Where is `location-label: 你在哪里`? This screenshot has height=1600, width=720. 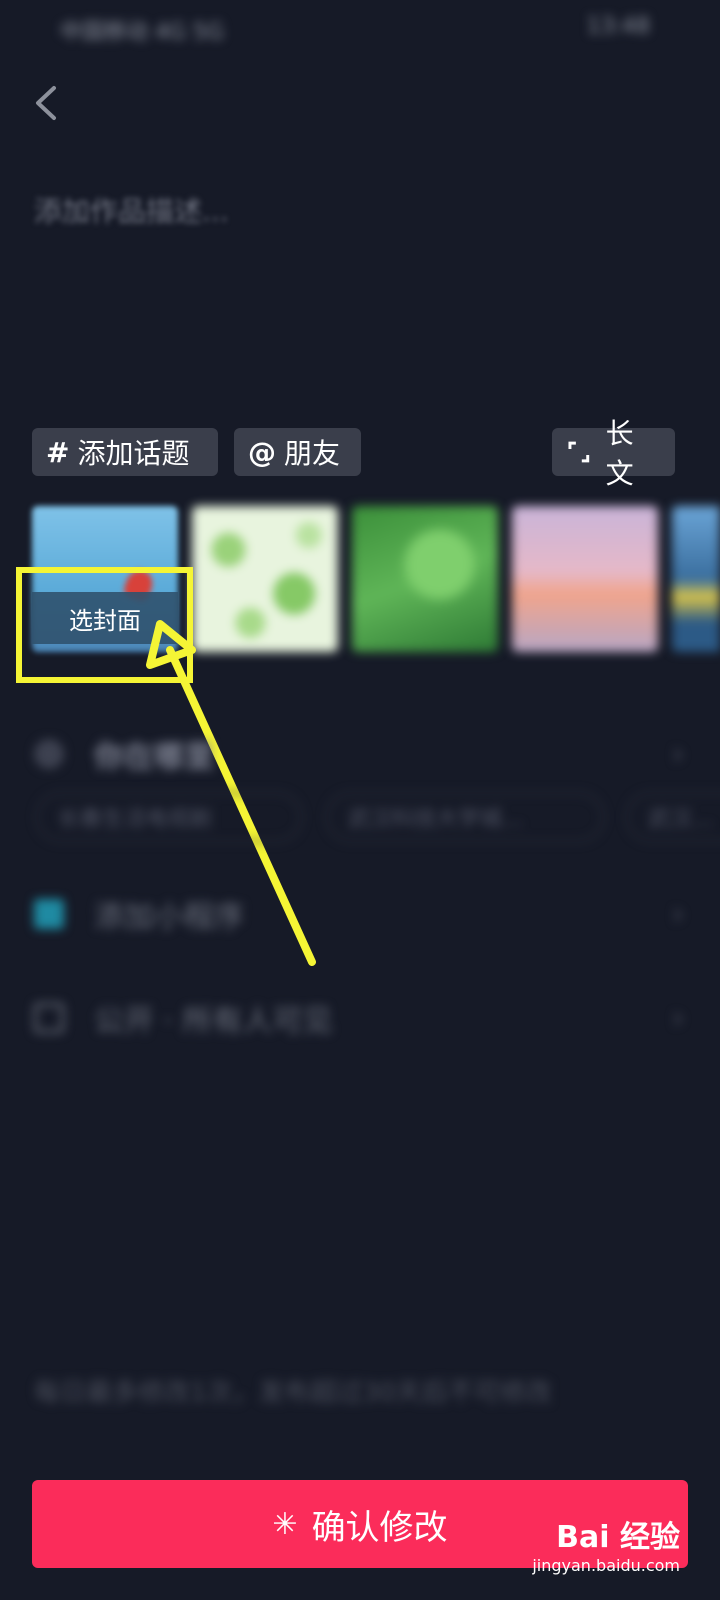
location-label: 你在哪里 is located at coordinates (154, 757).